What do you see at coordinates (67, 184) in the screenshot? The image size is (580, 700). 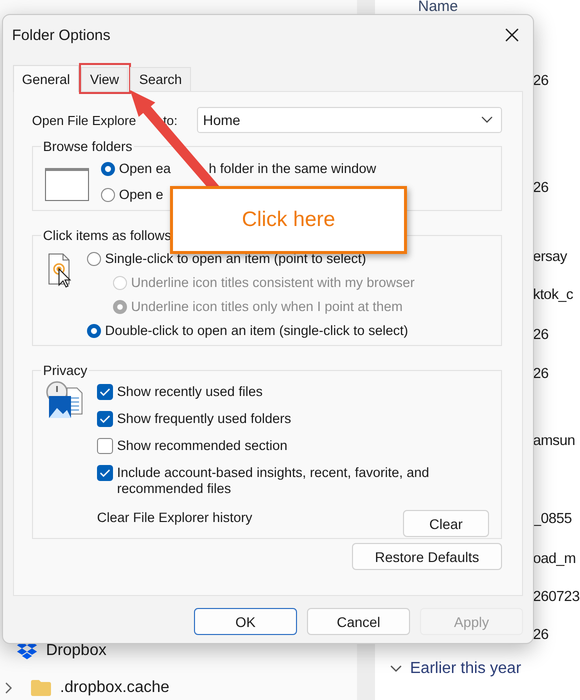 I see `window-icon` at bounding box center [67, 184].